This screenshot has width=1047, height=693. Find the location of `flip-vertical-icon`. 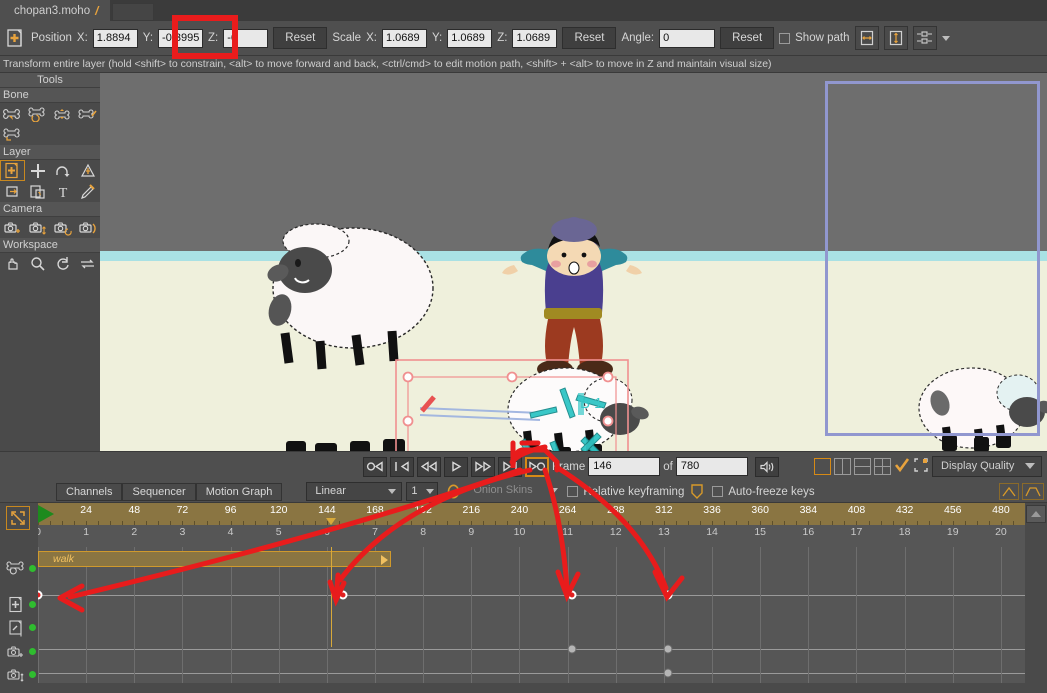

flip-vertical-icon is located at coordinates (895, 38).